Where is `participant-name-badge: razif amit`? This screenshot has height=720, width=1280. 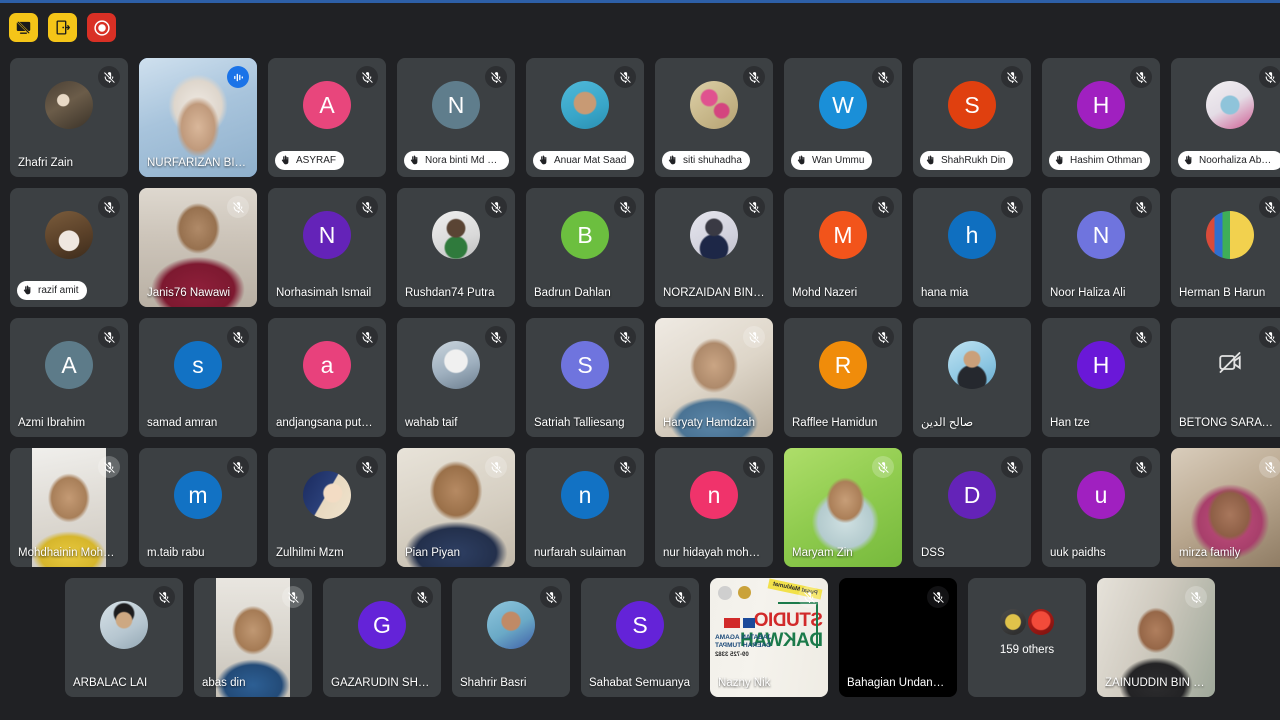 participant-name-badge: razif amit is located at coordinates (52, 290).